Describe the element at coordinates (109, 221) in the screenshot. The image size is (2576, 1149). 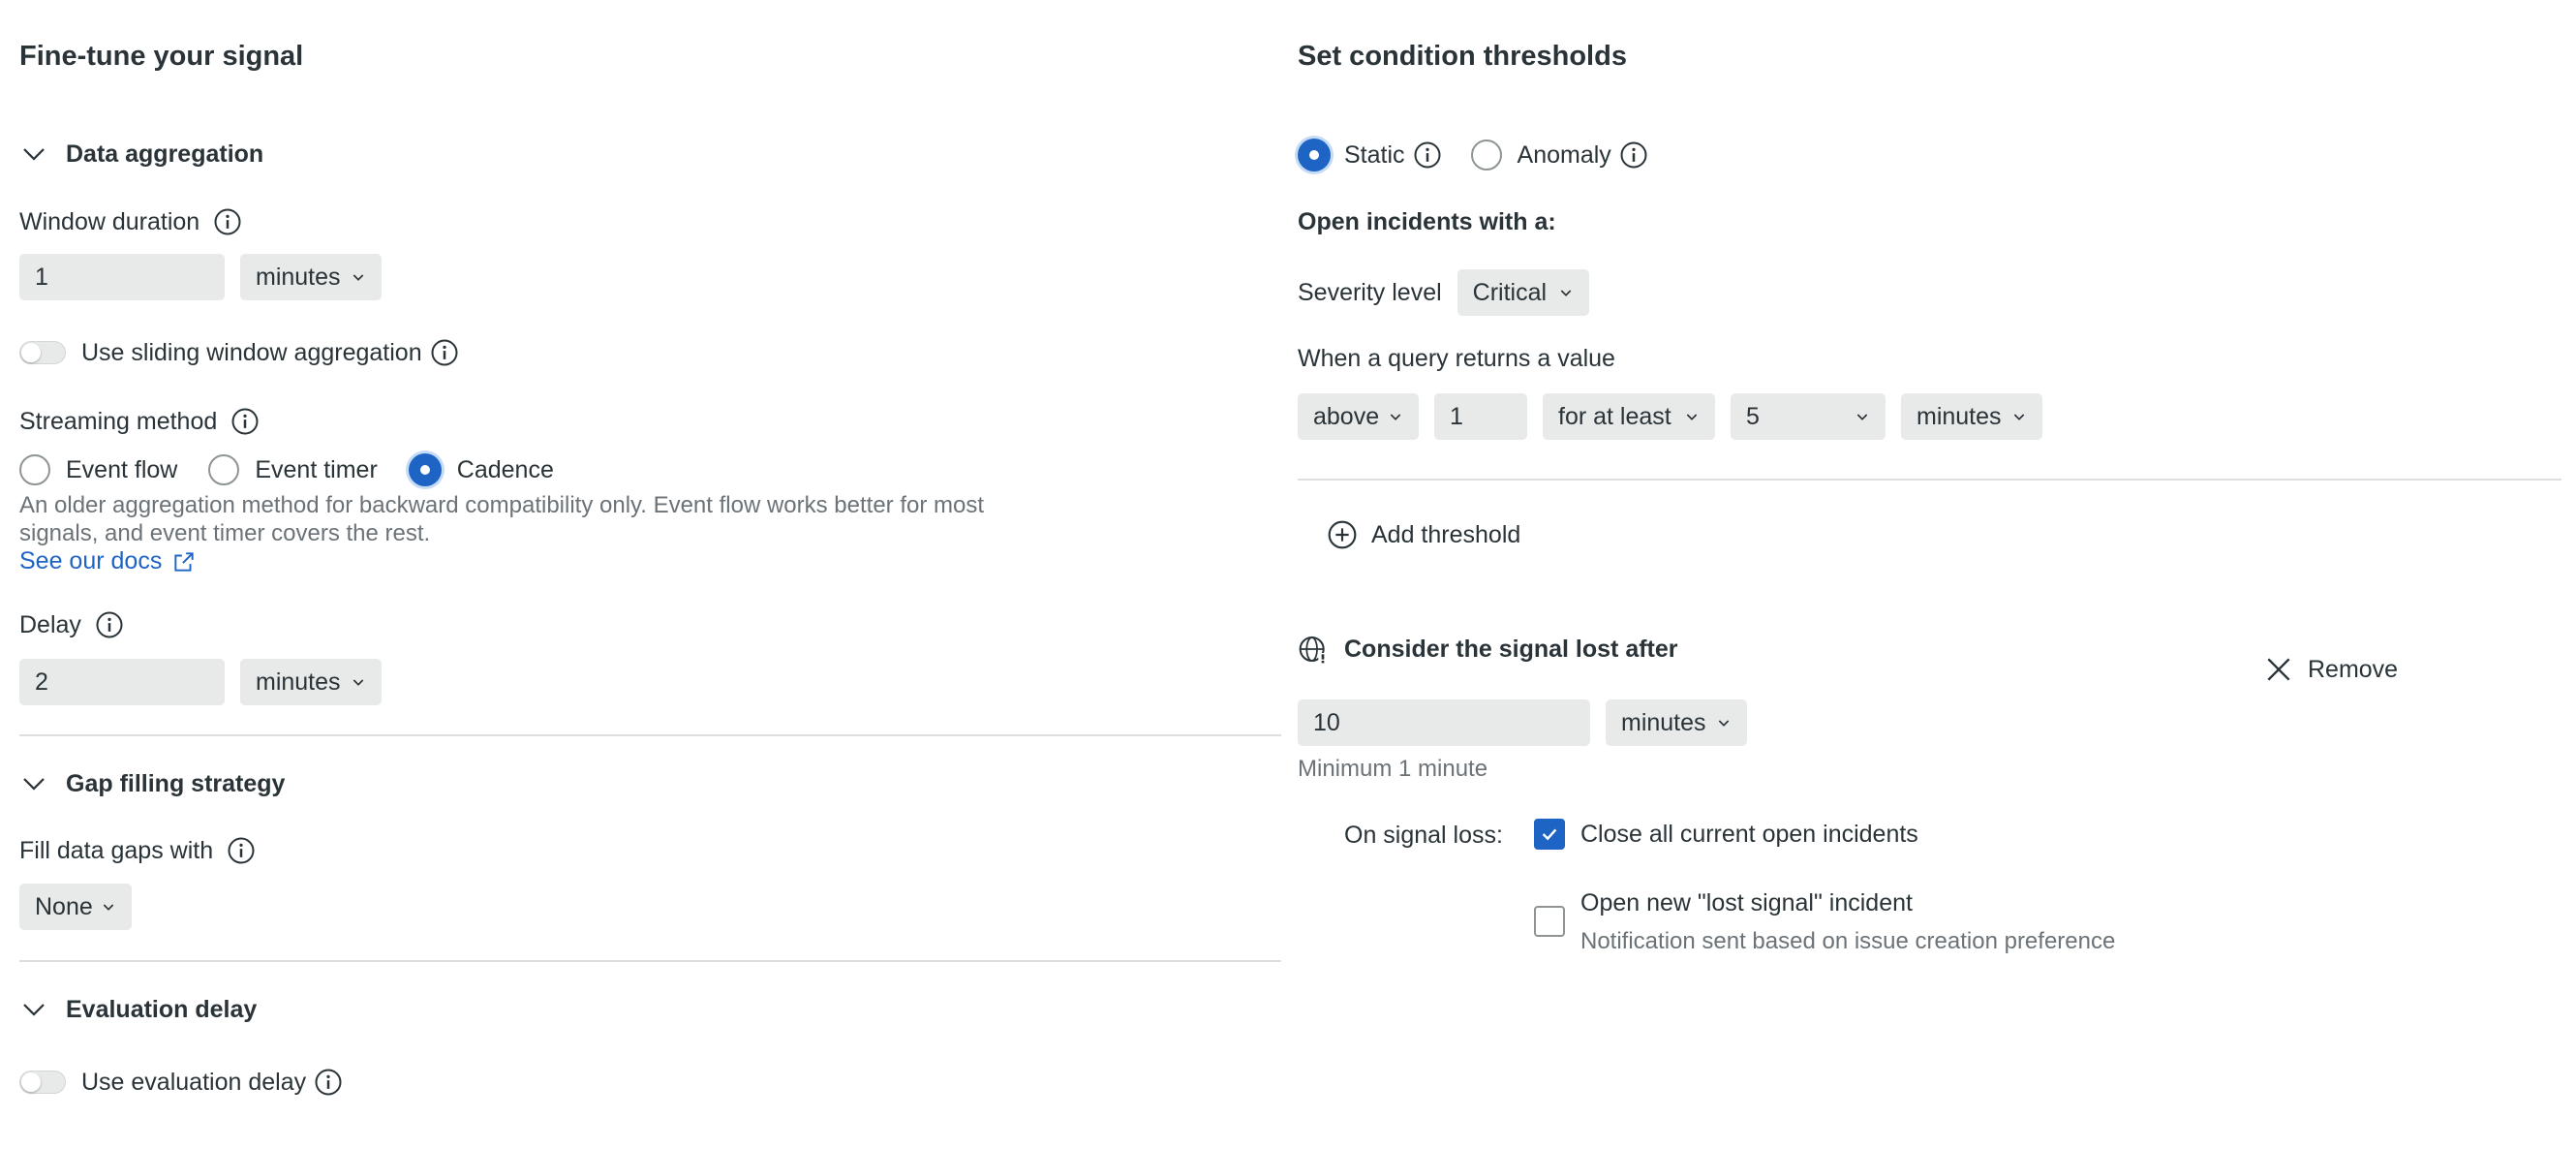
I see `window-duration-label: Window duration` at that location.